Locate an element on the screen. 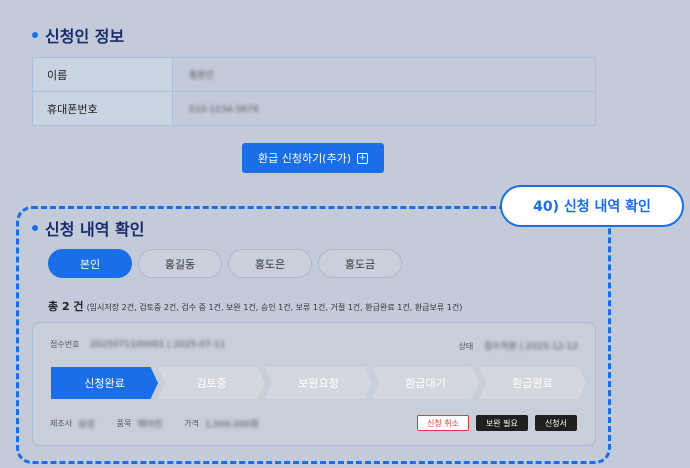  step-1: 신청완료 is located at coordinates (104, 383).